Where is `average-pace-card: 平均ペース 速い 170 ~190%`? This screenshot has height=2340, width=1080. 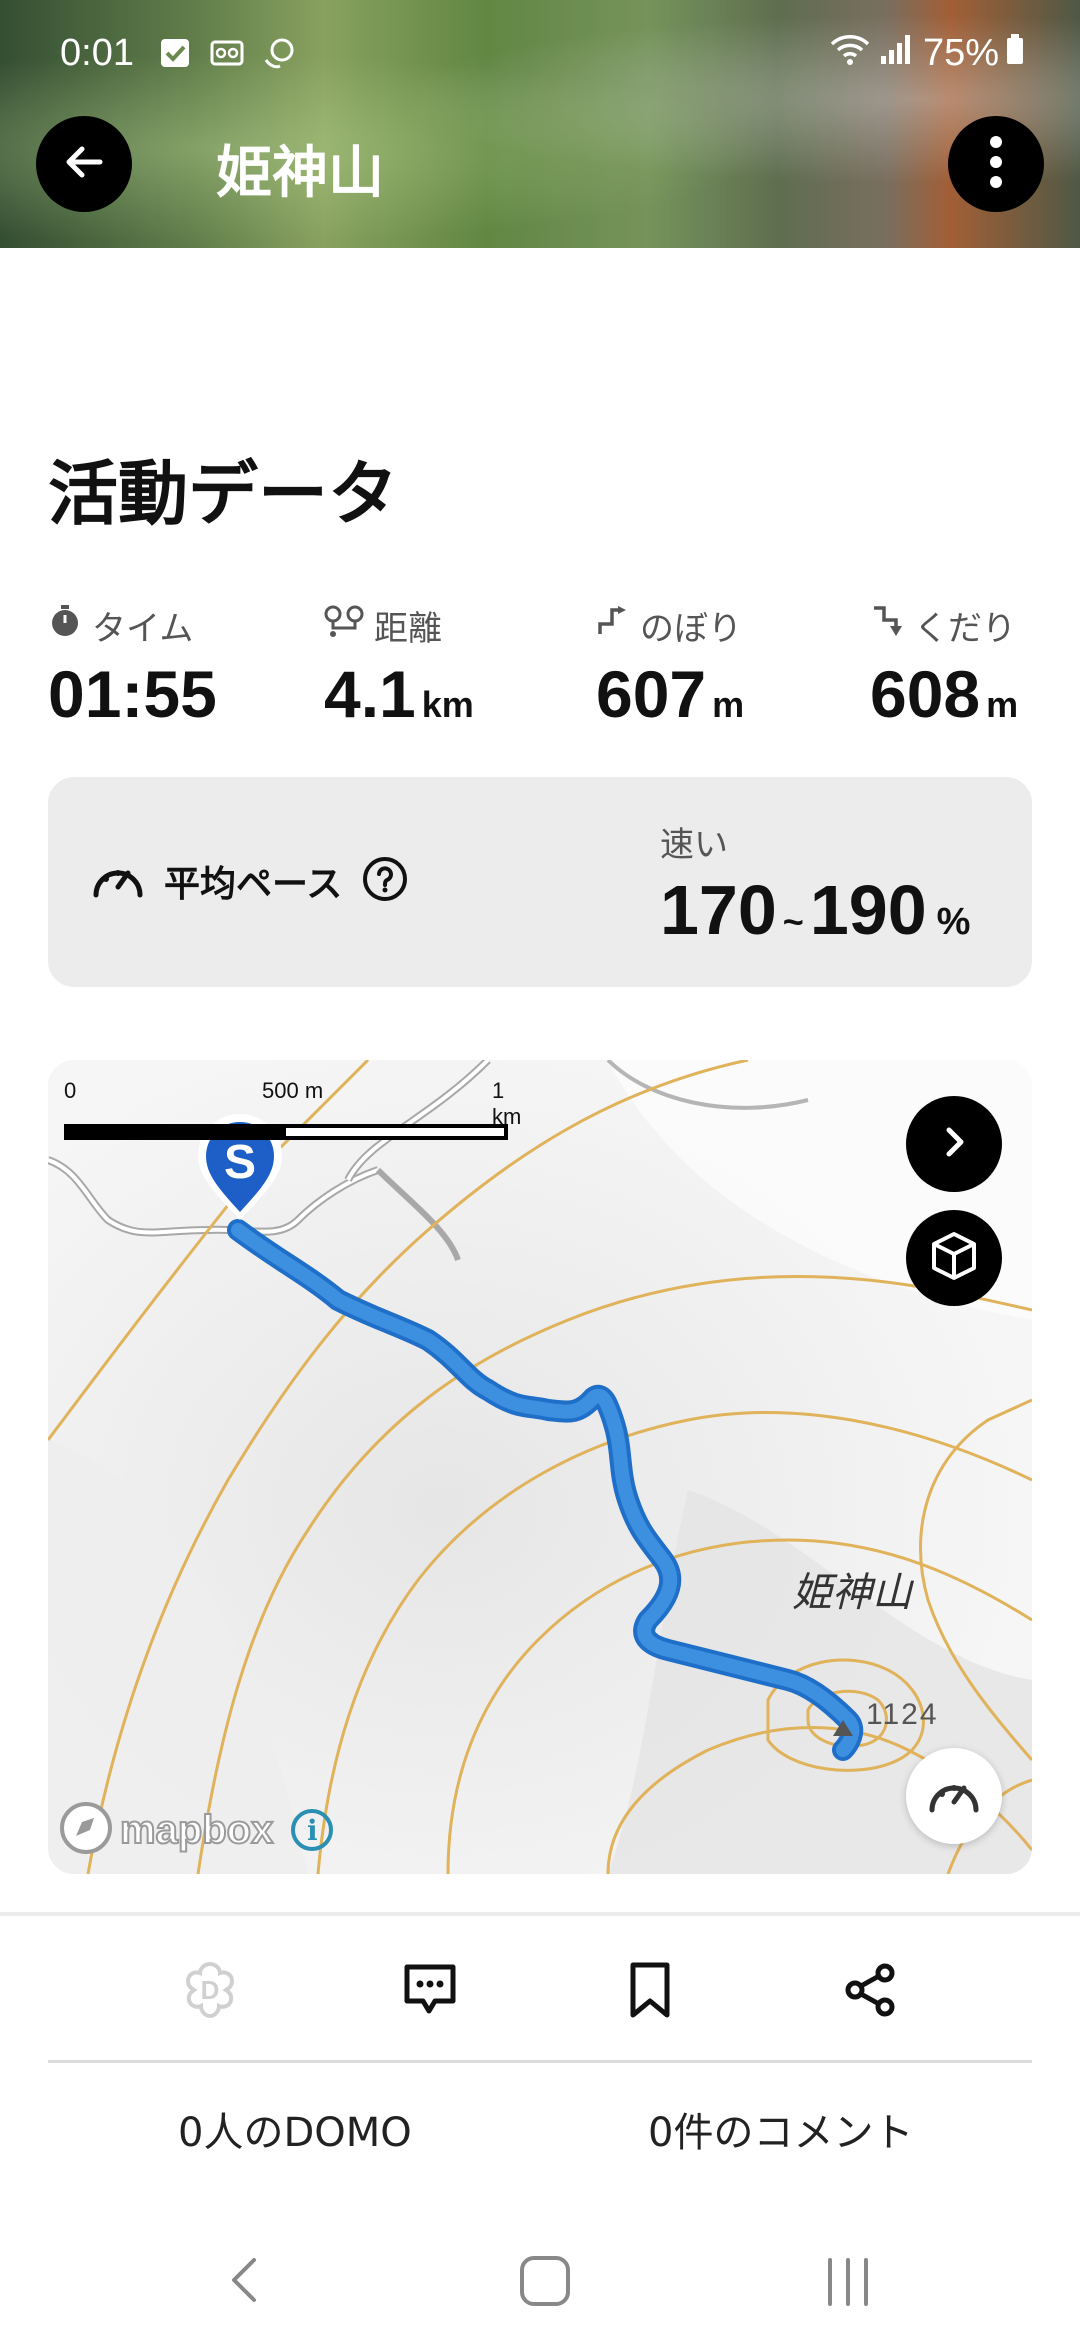
average-pace-card: 平均ペース 速い 170 ~190% is located at coordinates (540, 882).